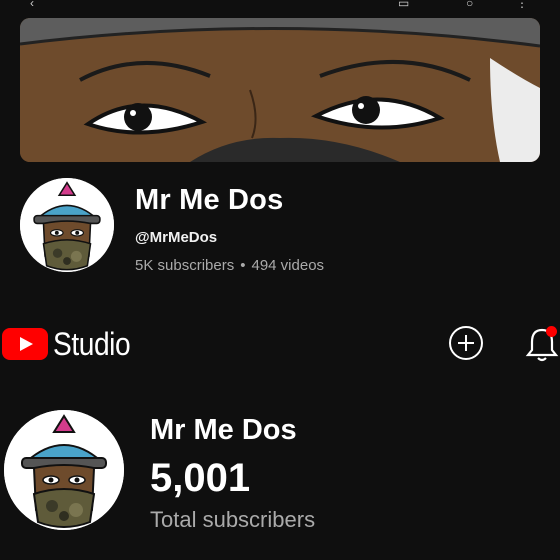 This screenshot has width=560, height=560. Describe the element at coordinates (185, 265) in the screenshot. I see `subscriber-count: 5K subscribers` at that location.